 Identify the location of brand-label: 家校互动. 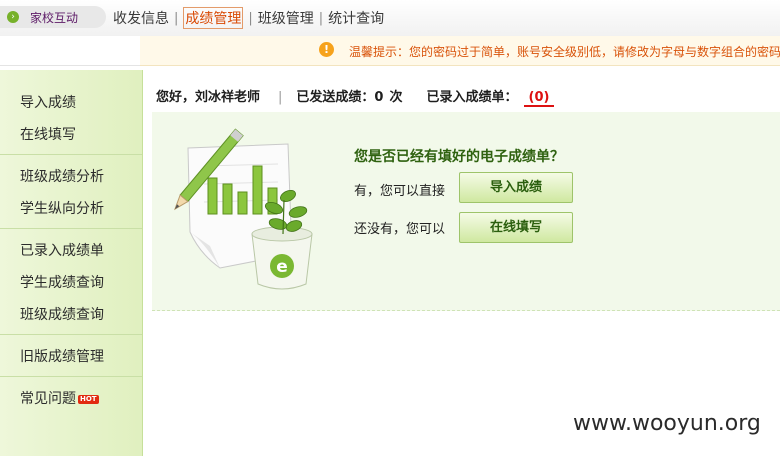
(54, 18).